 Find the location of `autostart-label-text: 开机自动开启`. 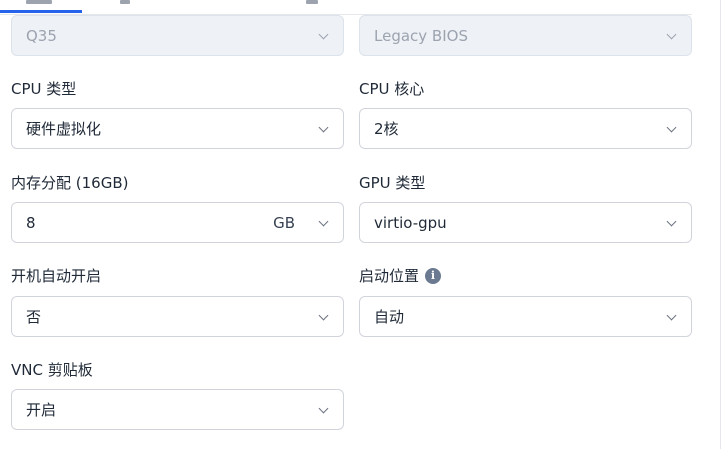

autostart-label-text: 开机自动开启 is located at coordinates (56, 276).